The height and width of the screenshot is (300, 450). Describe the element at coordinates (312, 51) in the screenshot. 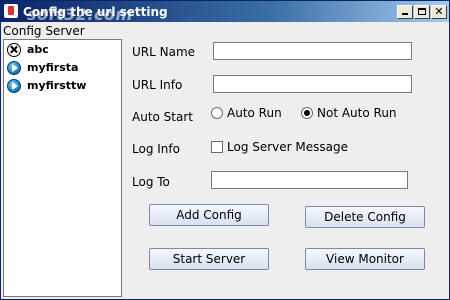

I see `url-name-input` at that location.